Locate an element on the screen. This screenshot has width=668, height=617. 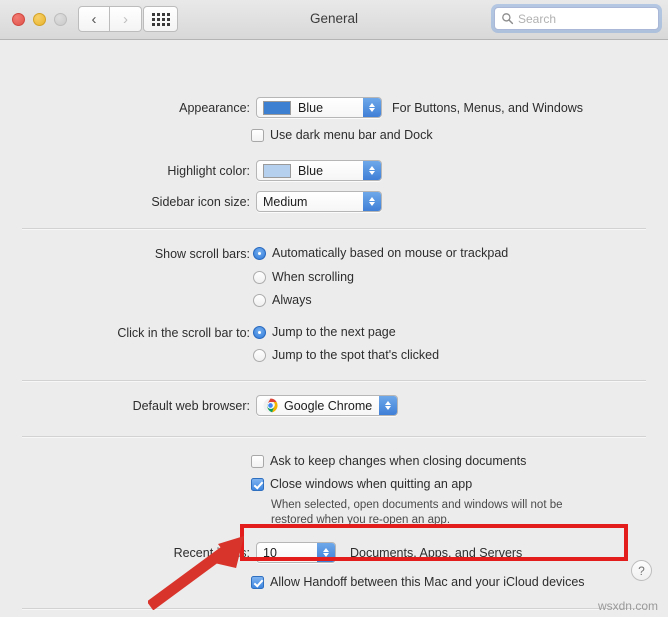
radio-auto is located at coordinates (259, 253).